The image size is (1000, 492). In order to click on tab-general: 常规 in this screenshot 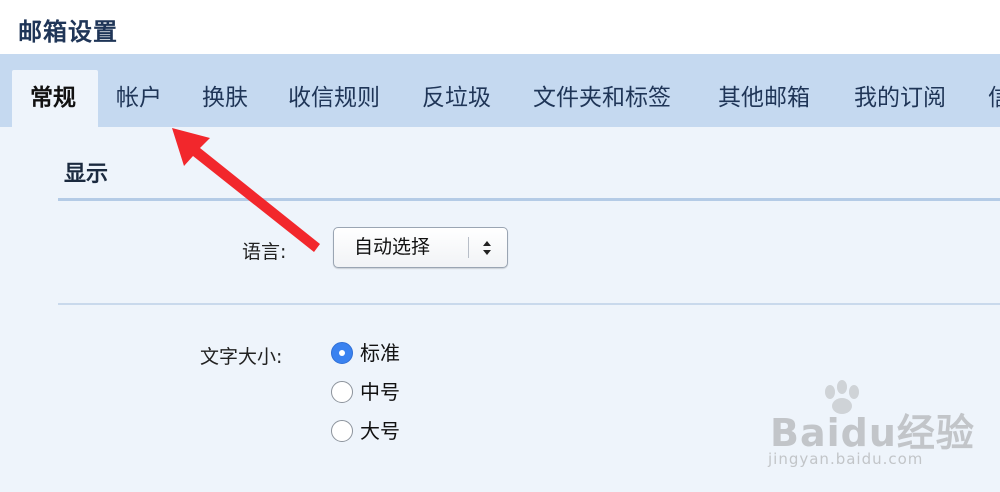, I will do `click(55, 98)`.